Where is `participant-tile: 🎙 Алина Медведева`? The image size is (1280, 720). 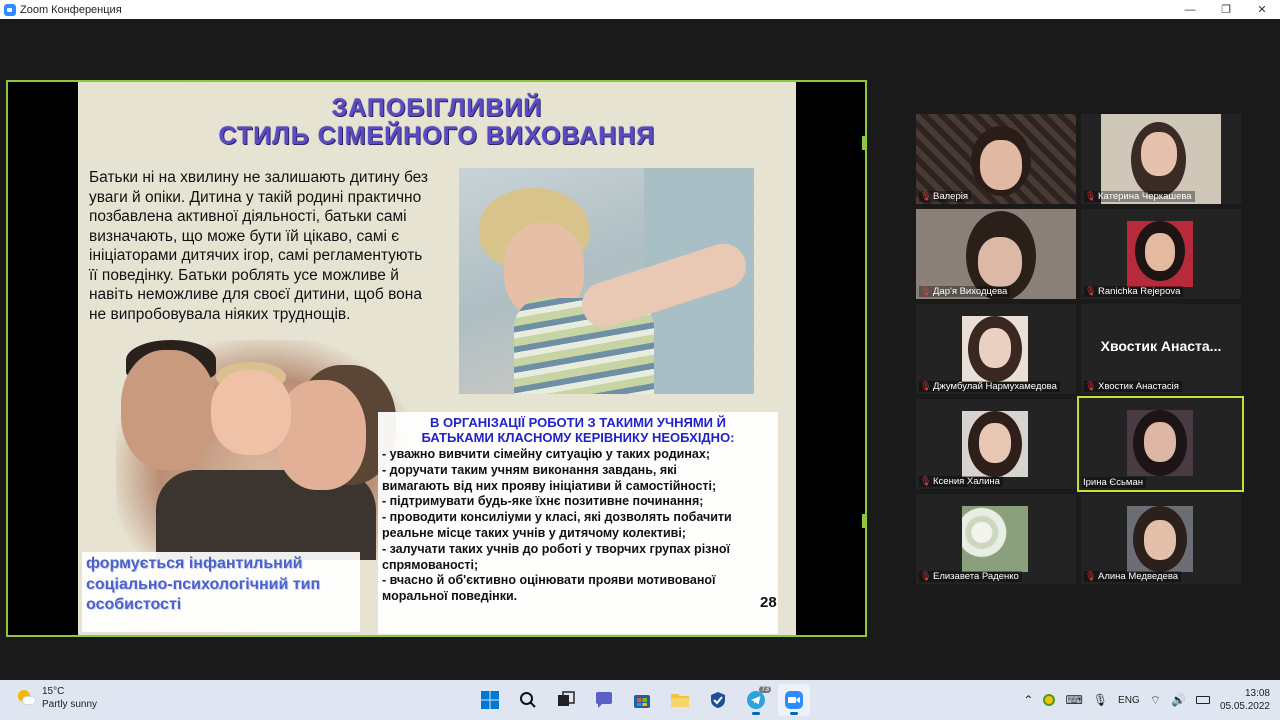 participant-tile: 🎙 Алина Медведева is located at coordinates (1161, 539).